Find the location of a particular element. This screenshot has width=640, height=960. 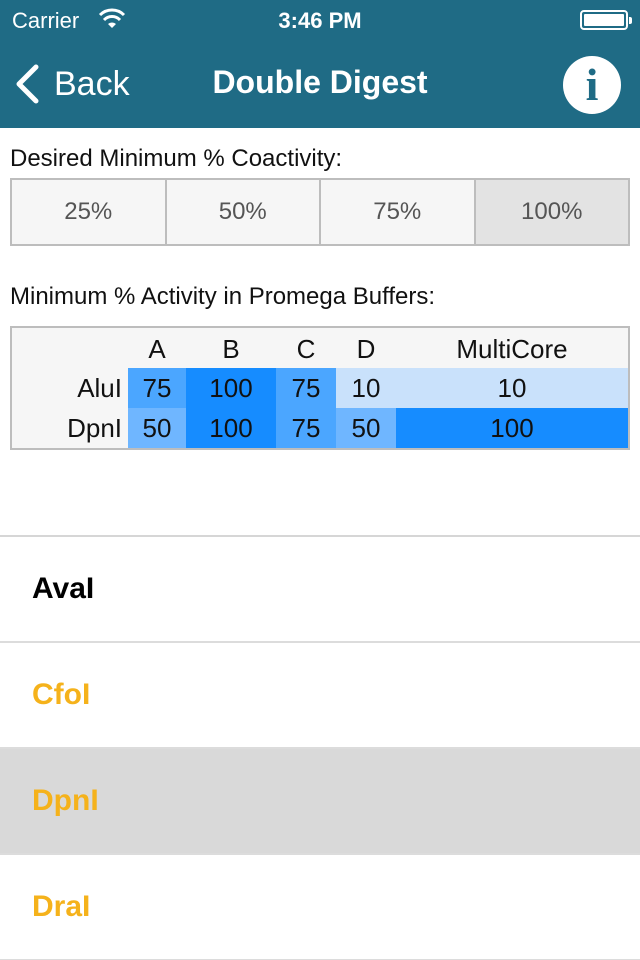

list-item-aval: AvaI is located at coordinates (320, 590).